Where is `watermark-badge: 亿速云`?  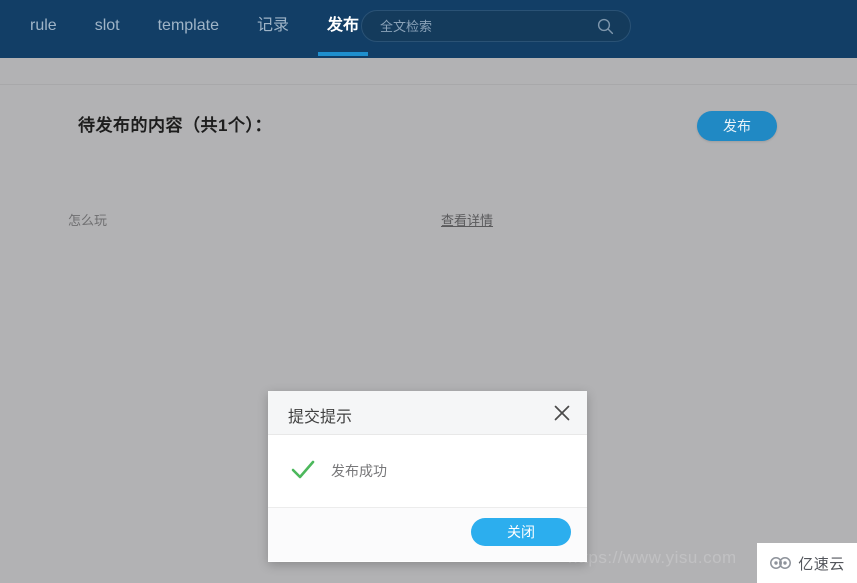
watermark-badge: 亿速云 is located at coordinates (807, 563).